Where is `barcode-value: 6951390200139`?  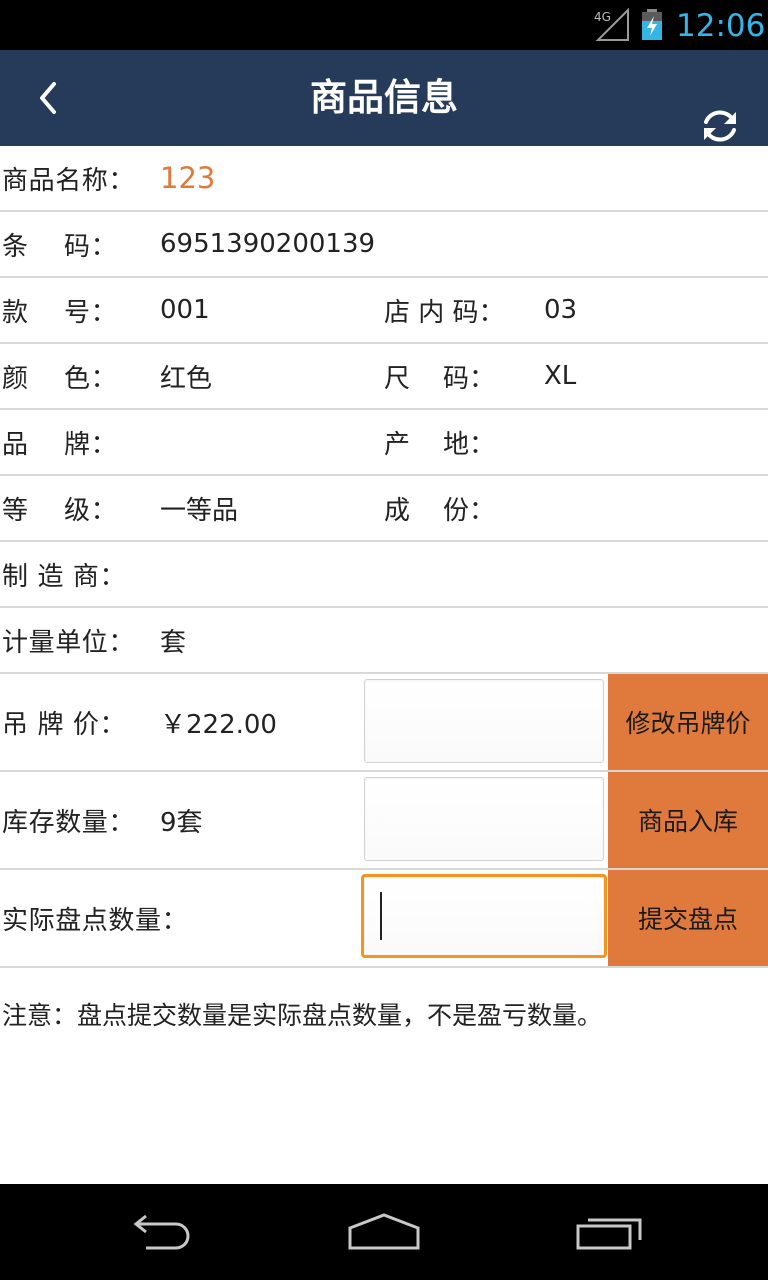
barcode-value: 6951390200139 is located at coordinates (268, 244).